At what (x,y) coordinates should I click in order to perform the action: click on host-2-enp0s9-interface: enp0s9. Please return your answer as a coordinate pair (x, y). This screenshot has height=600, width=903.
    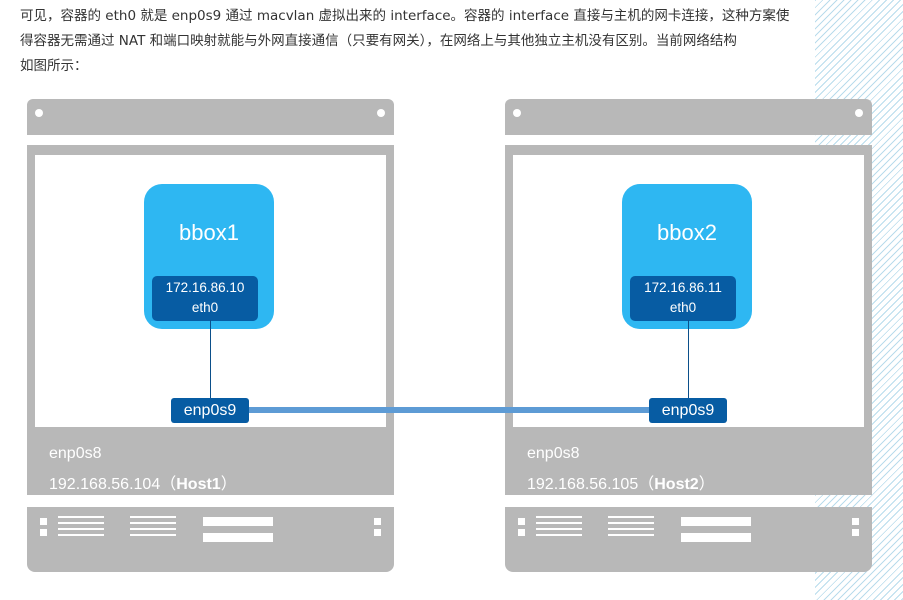
    Looking at the image, I should click on (688, 410).